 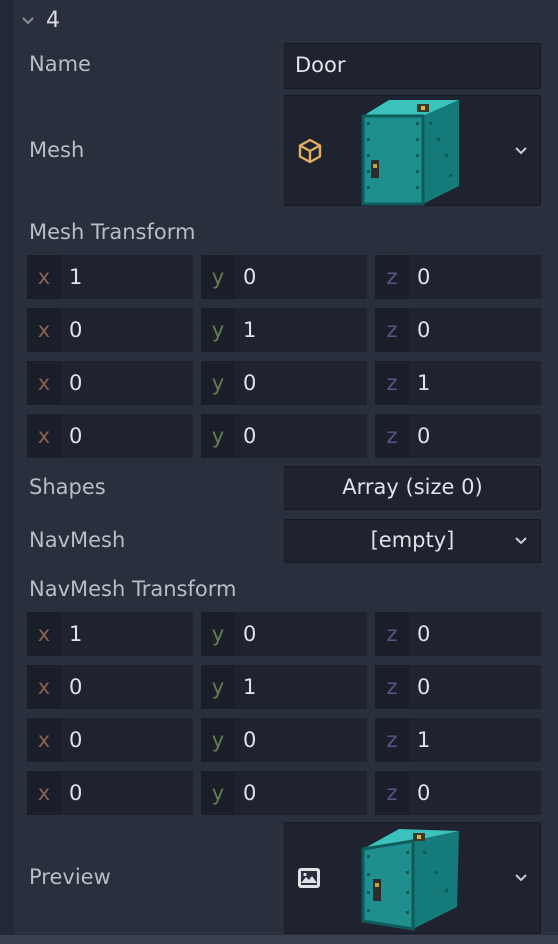 I want to click on shapes-array-button: Array (size 0), so click(x=412, y=488).